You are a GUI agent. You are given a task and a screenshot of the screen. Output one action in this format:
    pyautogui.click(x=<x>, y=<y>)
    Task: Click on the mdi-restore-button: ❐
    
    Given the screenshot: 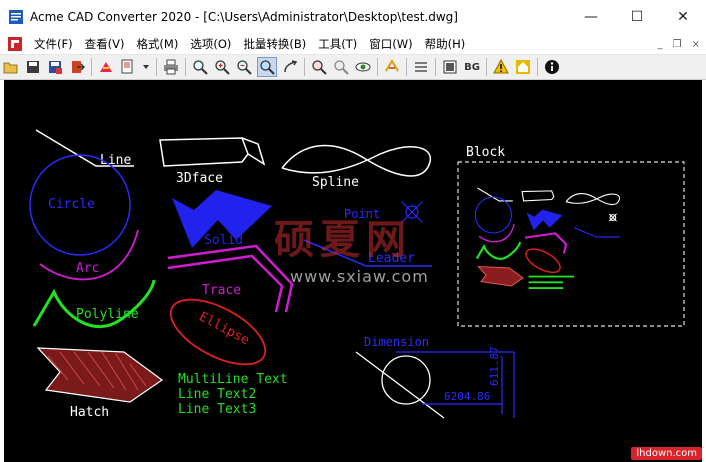 What is the action you would take?
    pyautogui.click(x=677, y=44)
    